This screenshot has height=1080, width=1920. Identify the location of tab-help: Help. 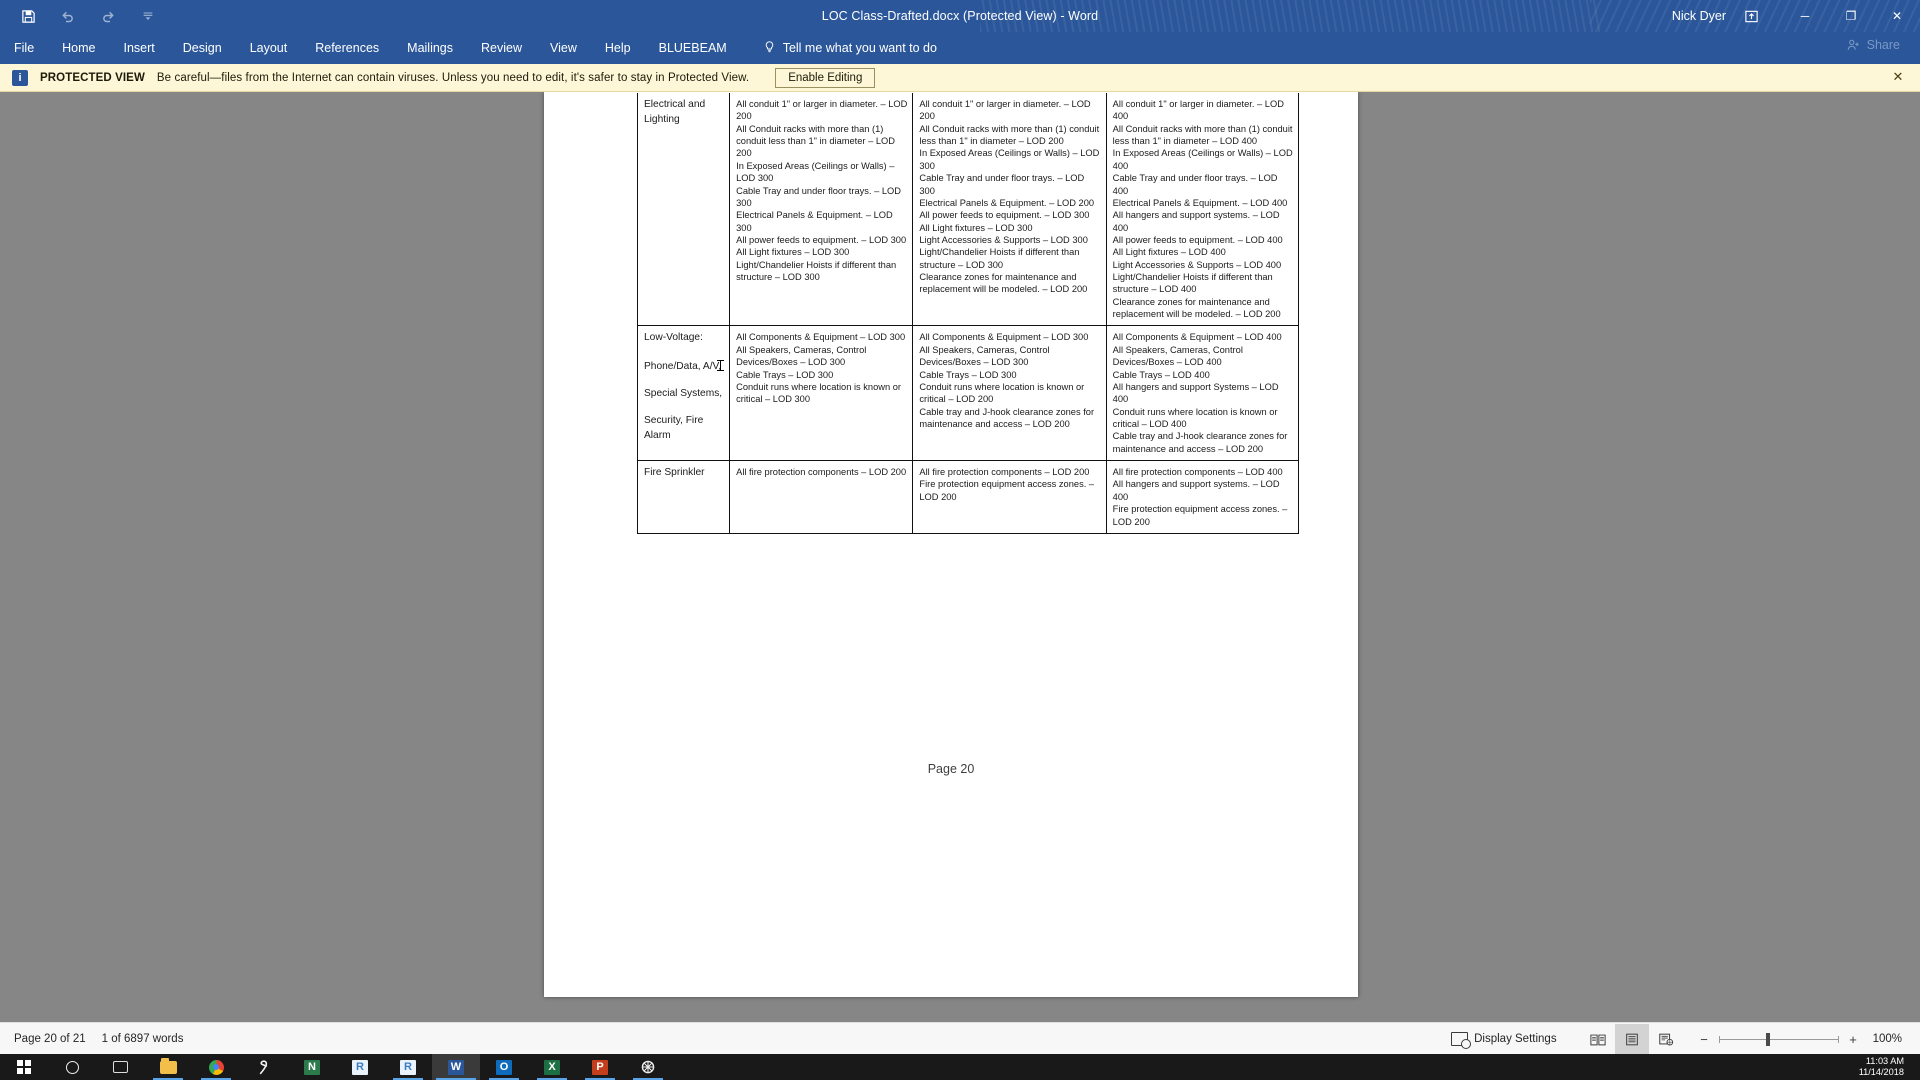
(618, 48).